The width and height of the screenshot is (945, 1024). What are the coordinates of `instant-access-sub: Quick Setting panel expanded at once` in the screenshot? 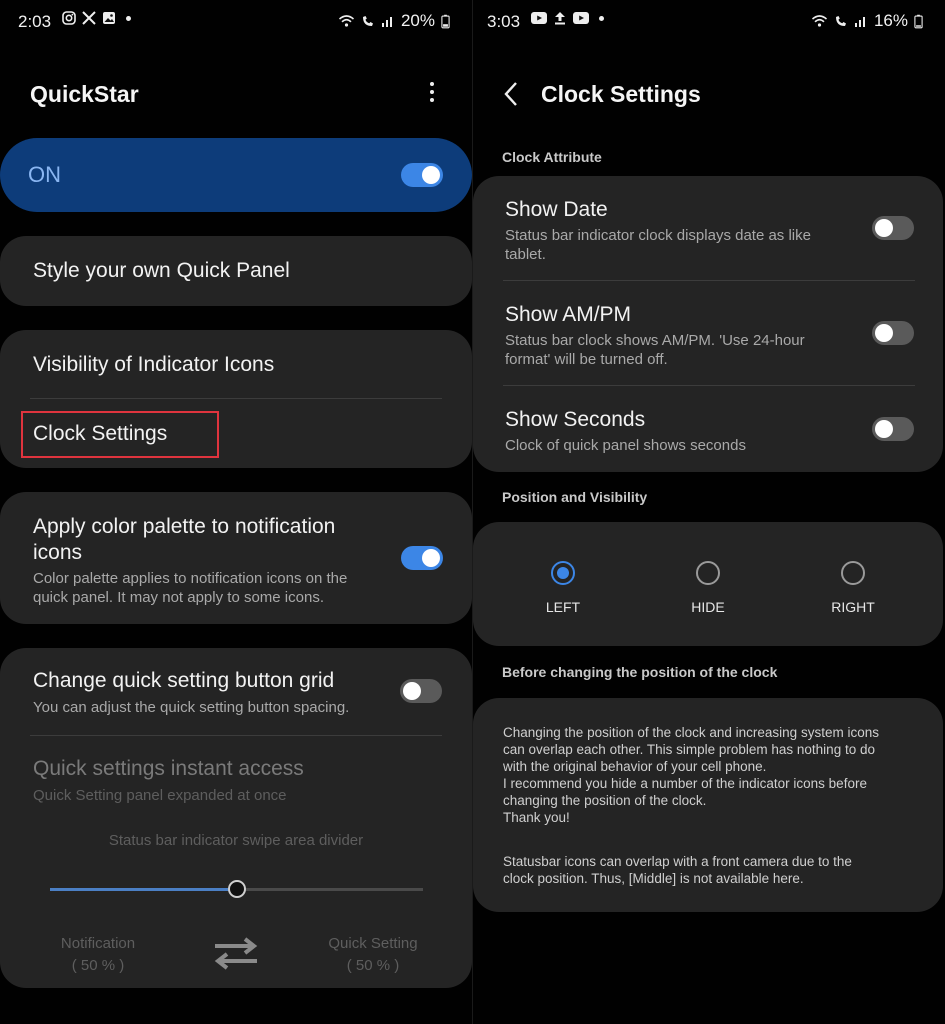 It's located at (160, 795).